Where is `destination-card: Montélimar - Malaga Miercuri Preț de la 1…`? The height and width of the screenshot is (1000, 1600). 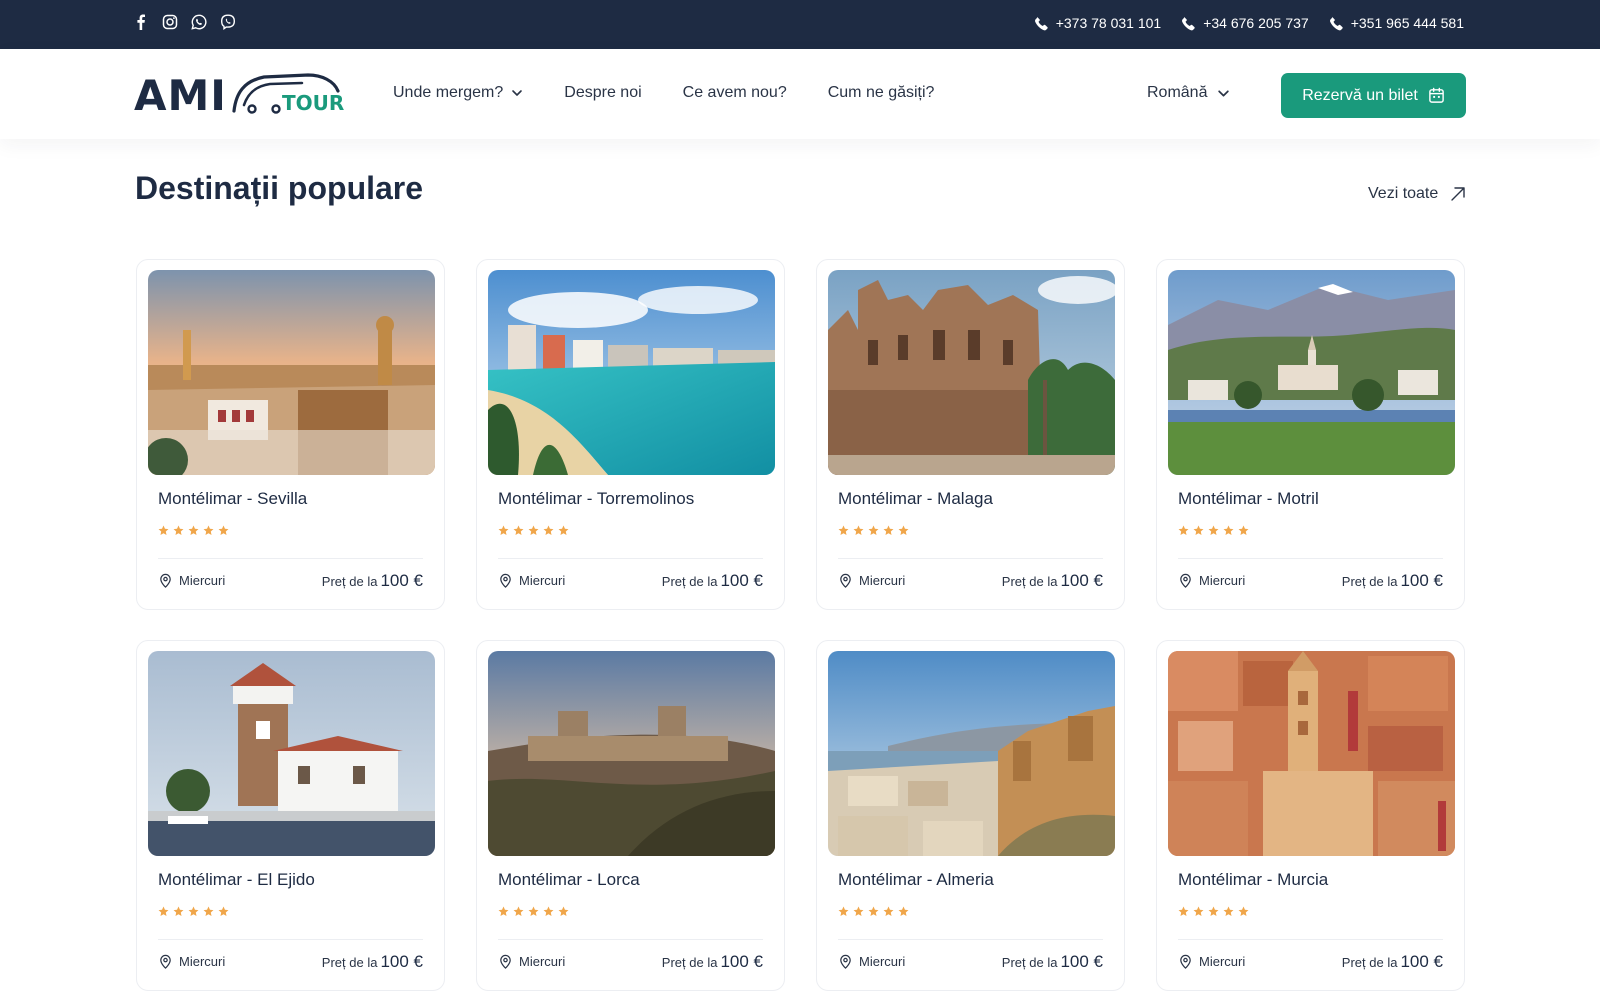 destination-card: Montélimar - Malaga Miercuri Preț de la 1… is located at coordinates (970, 434).